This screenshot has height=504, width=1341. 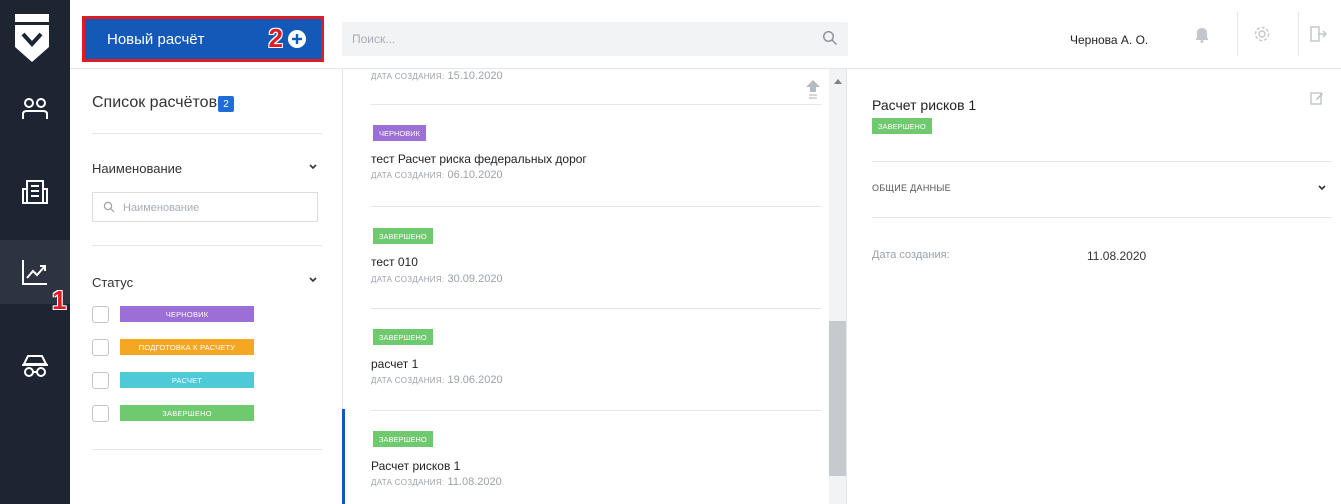 I want to click on calculations-list-title: Список расчётов, so click(x=155, y=102).